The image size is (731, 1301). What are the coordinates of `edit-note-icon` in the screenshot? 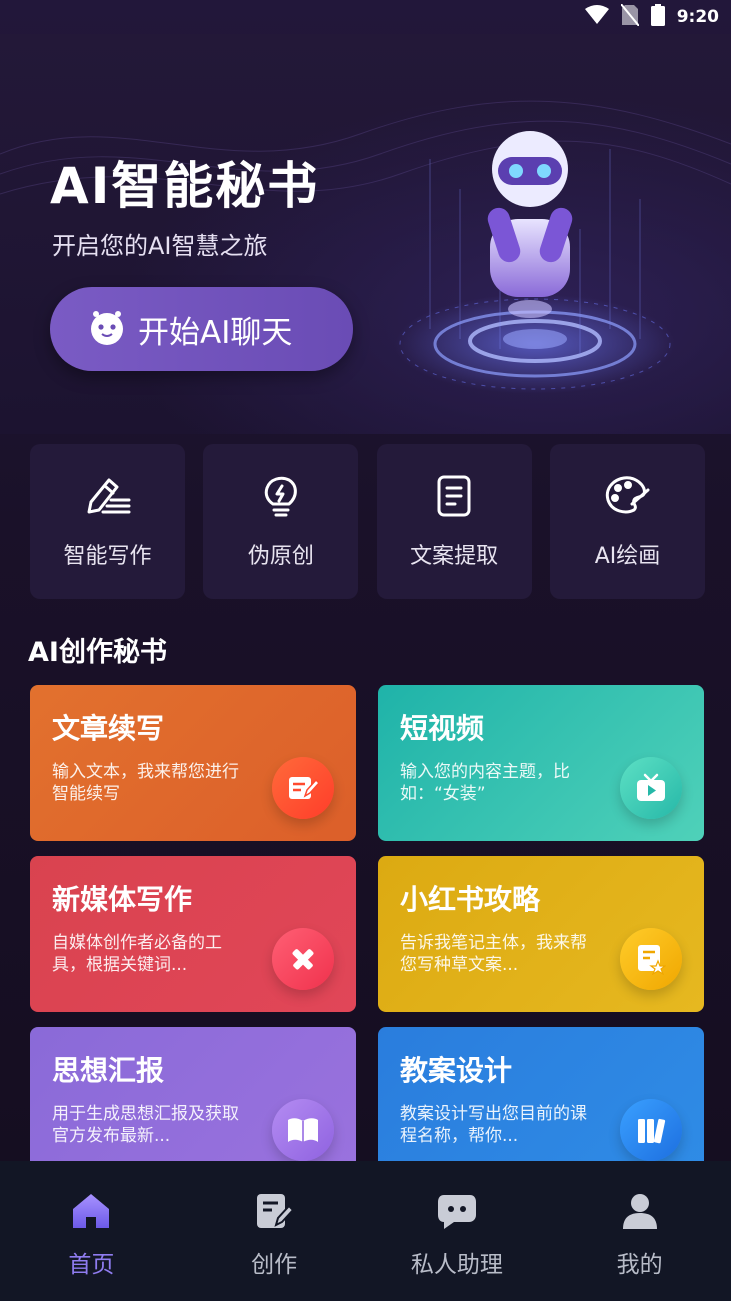 It's located at (303, 788).